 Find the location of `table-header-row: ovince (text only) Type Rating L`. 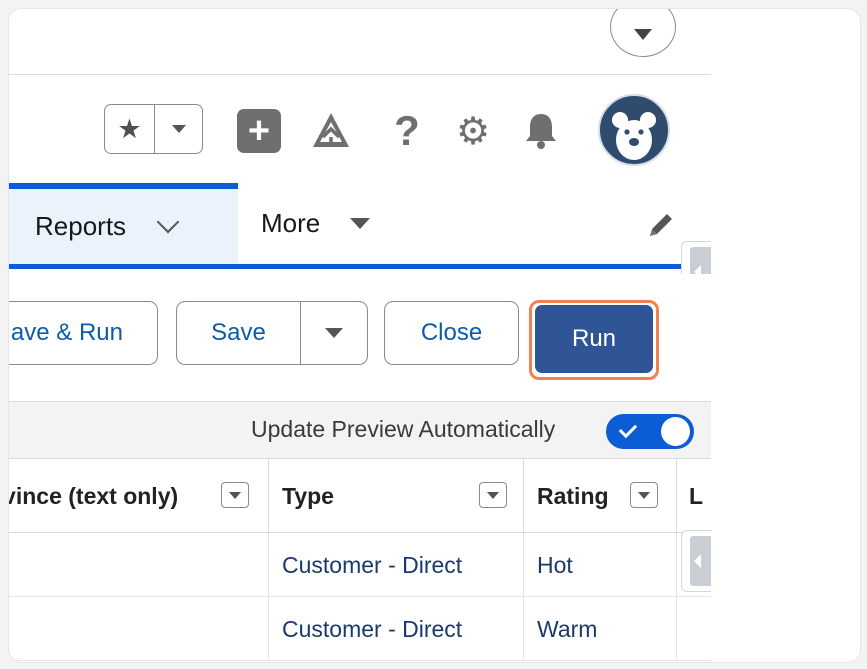

table-header-row: ovince (text only) Type Rating L is located at coordinates (360, 496).